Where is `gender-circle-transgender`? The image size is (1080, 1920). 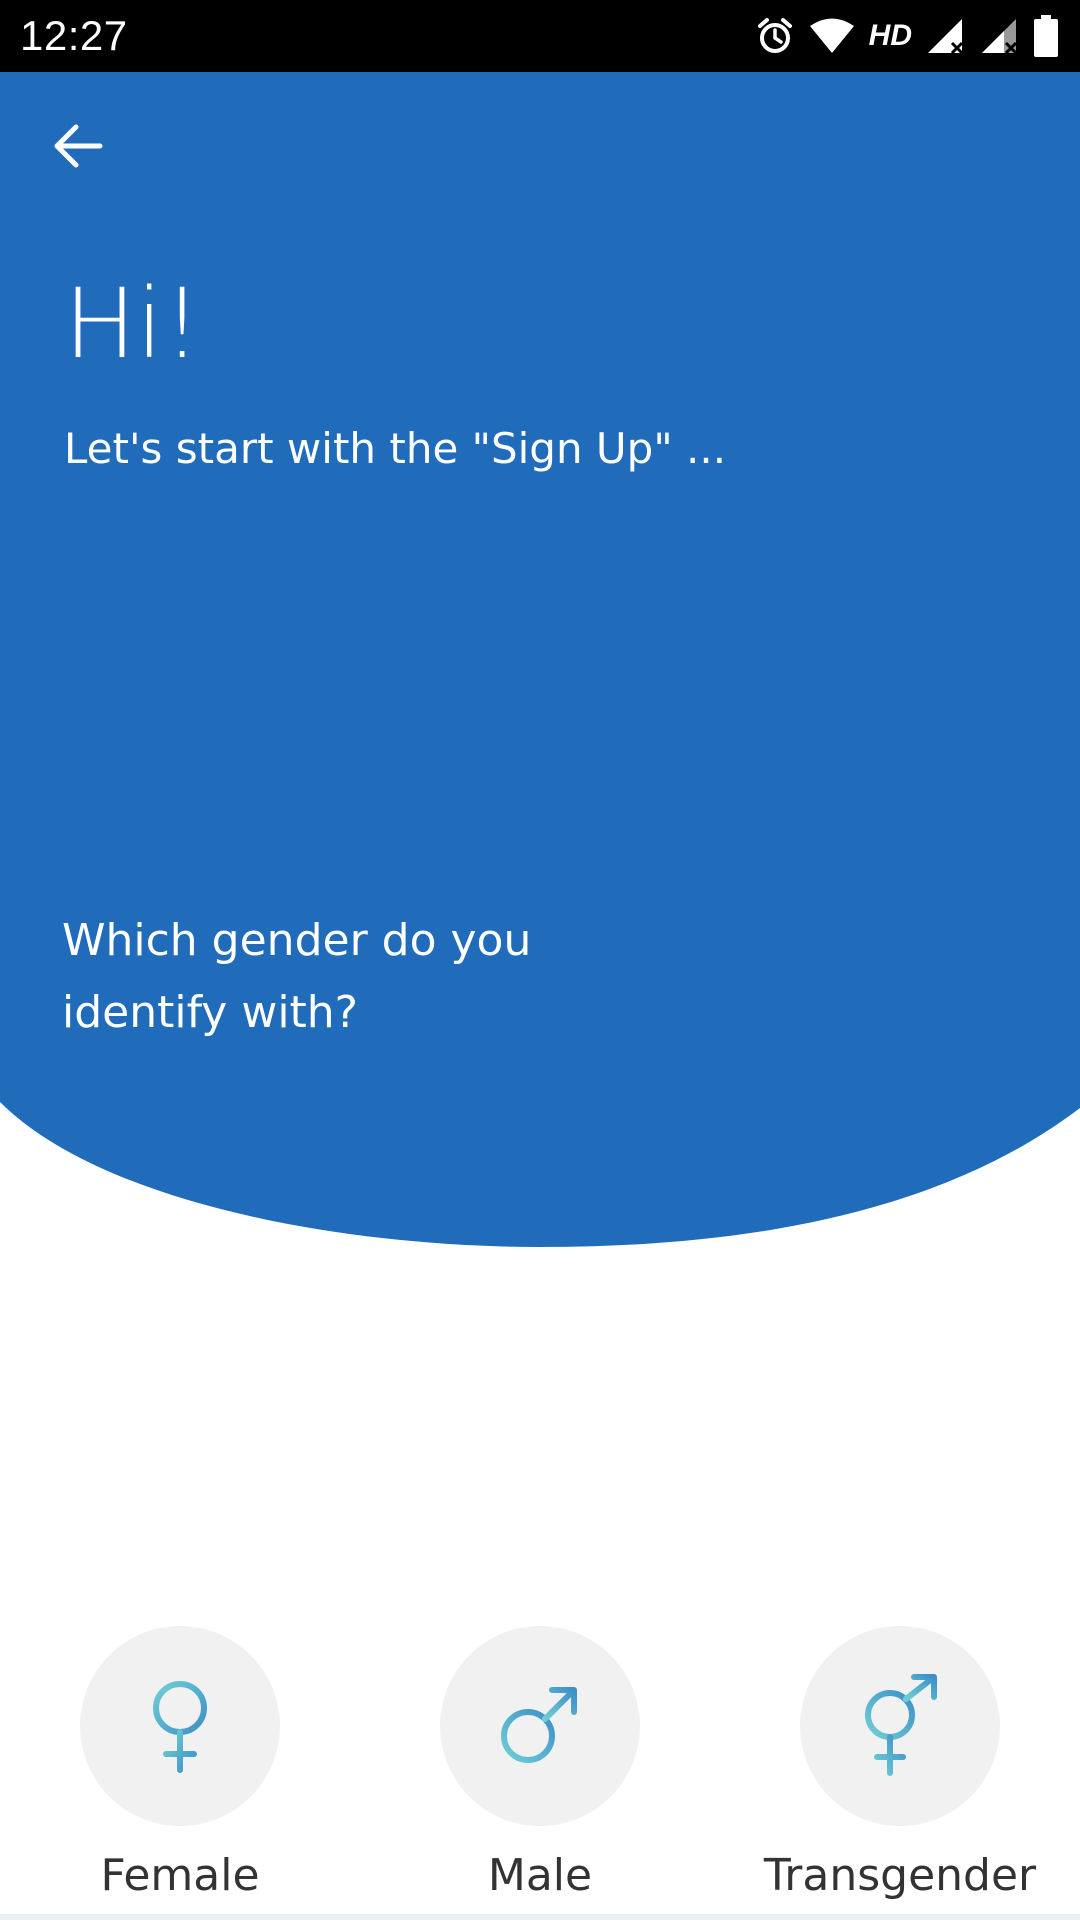 gender-circle-transgender is located at coordinates (900, 1726).